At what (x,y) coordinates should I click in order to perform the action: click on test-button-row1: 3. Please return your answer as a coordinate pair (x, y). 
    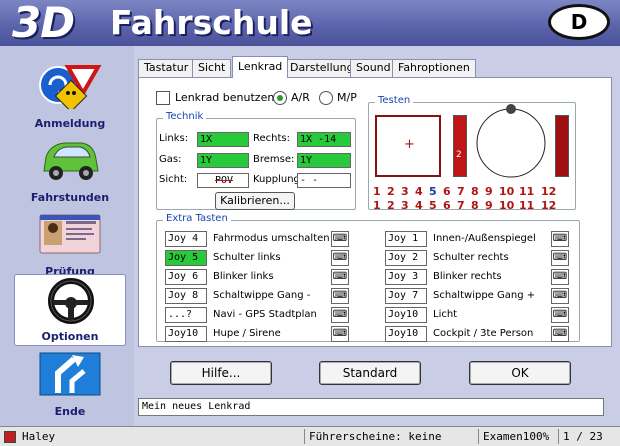
    Looking at the image, I should click on (405, 191).